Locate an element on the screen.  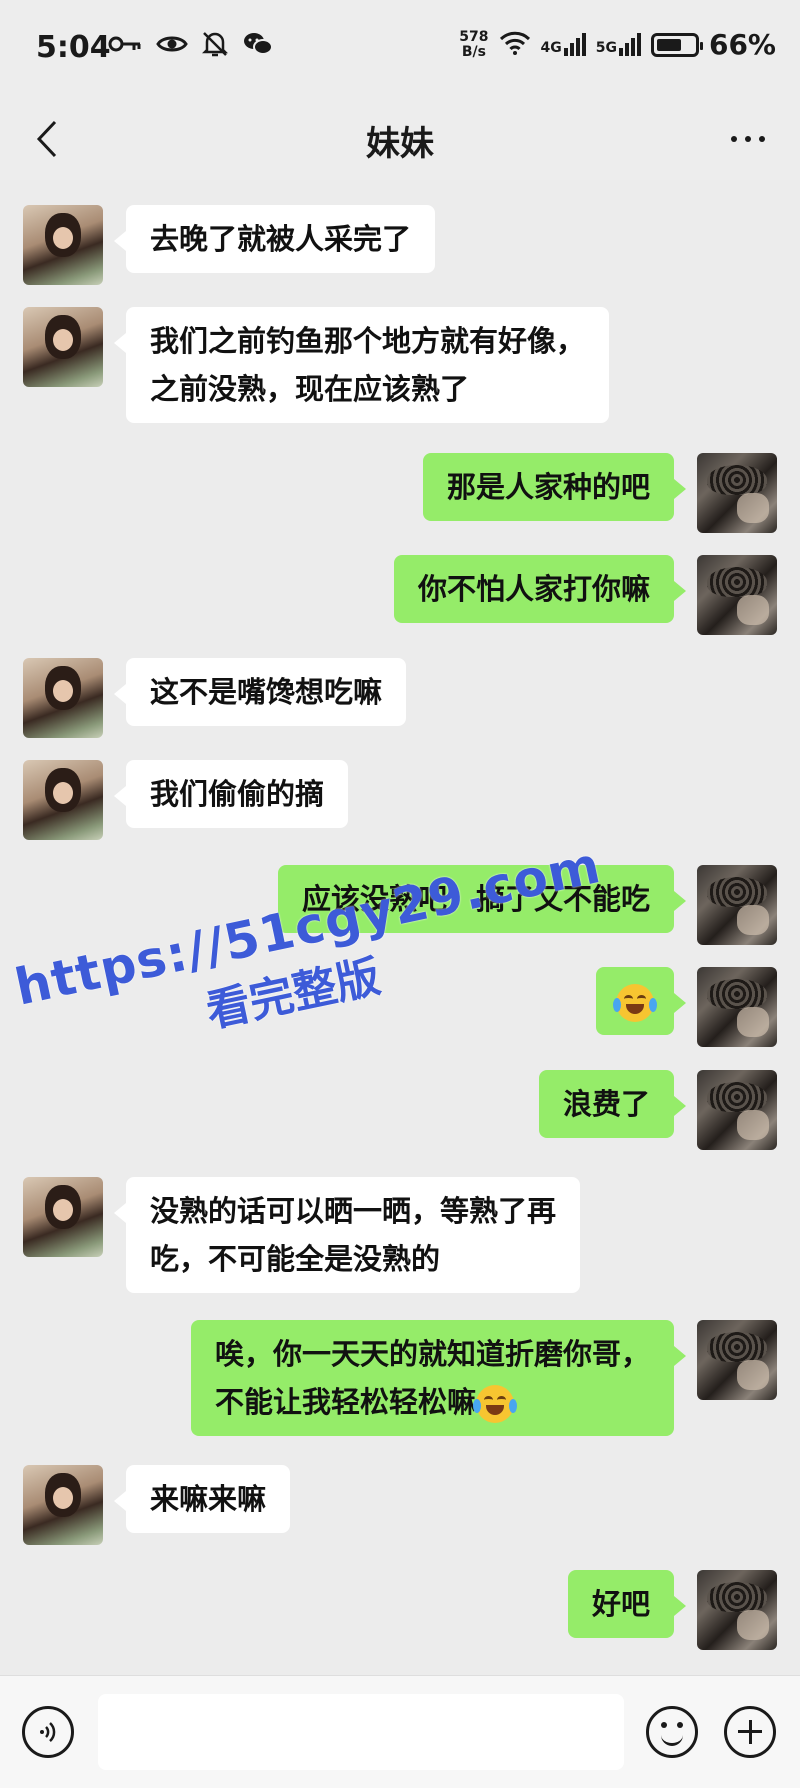
emoji-button is located at coordinates (672, 1732).